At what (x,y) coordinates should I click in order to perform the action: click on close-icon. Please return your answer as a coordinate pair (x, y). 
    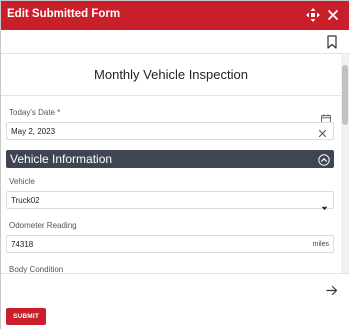
    Looking at the image, I should click on (333, 15).